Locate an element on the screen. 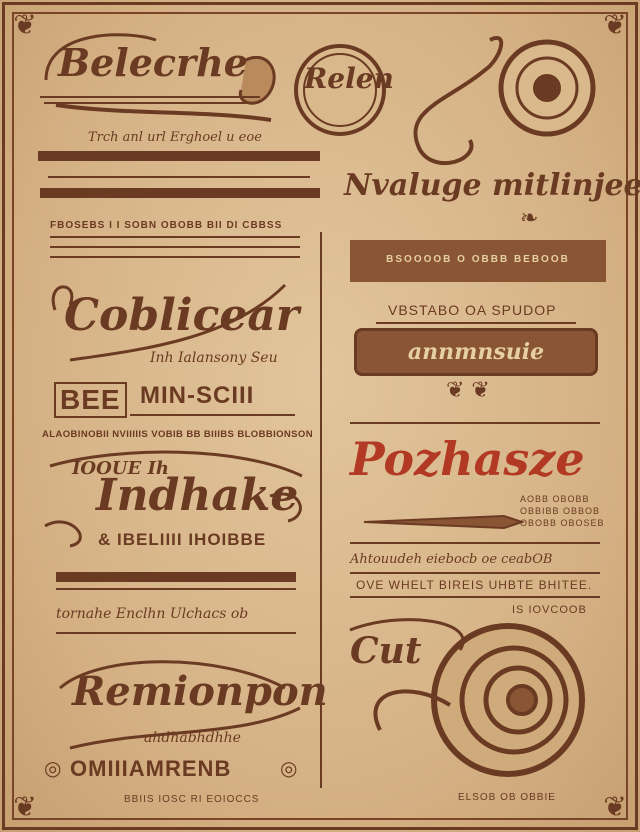  block-bottom: OMIIIAMRENB is located at coordinates (151, 768).